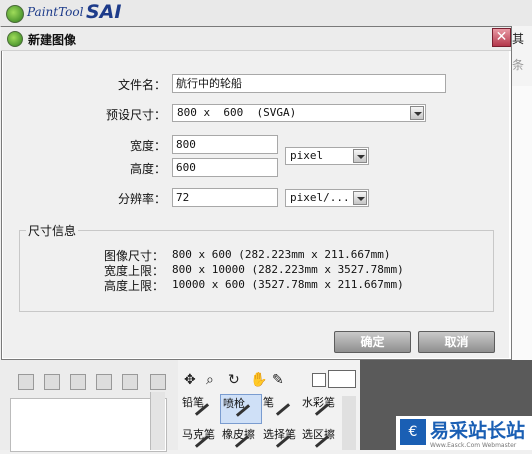 The width and height of the screenshot is (532, 454). I want to click on brush-pen: 笔, so click(281, 408).